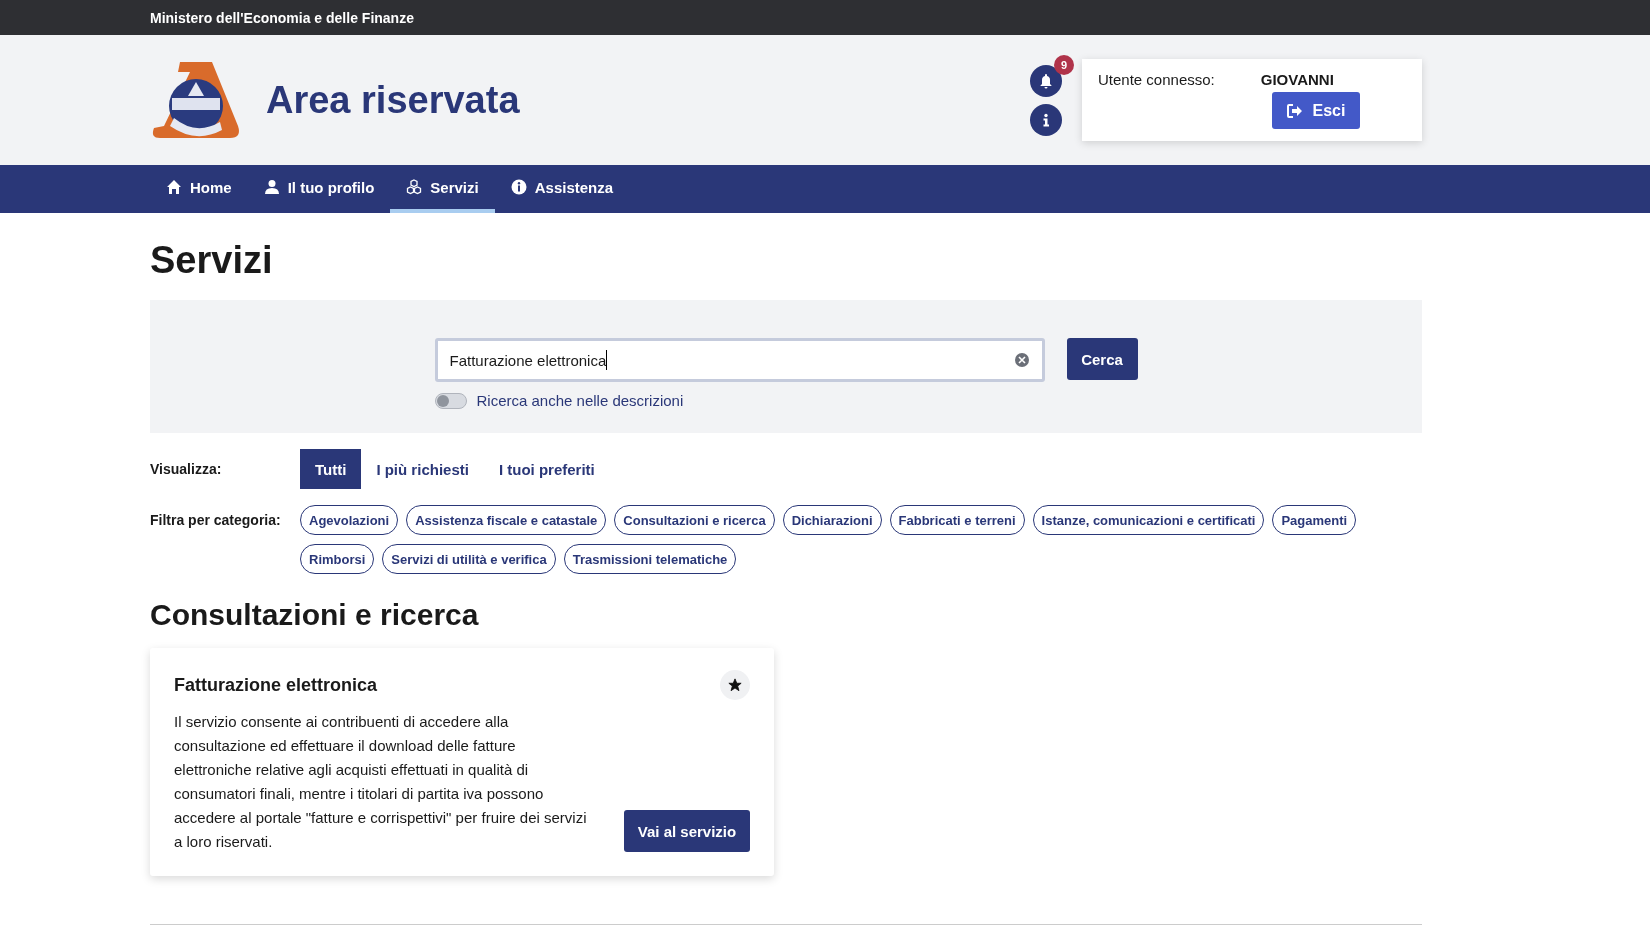 The width and height of the screenshot is (1650, 937). What do you see at coordinates (580, 400) in the screenshot?
I see `toggle-label: Ricerca anche nelle descrizioni` at bounding box center [580, 400].